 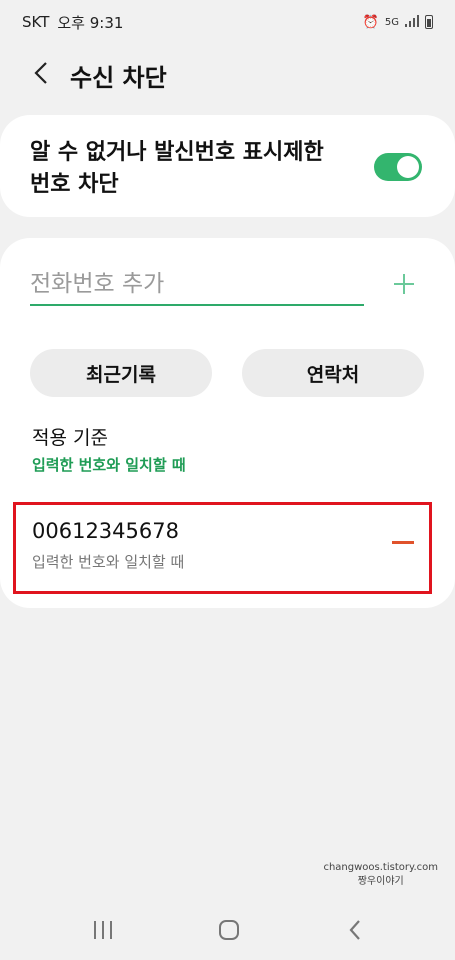 I want to click on alarm-icon: ⏰, so click(x=370, y=22).